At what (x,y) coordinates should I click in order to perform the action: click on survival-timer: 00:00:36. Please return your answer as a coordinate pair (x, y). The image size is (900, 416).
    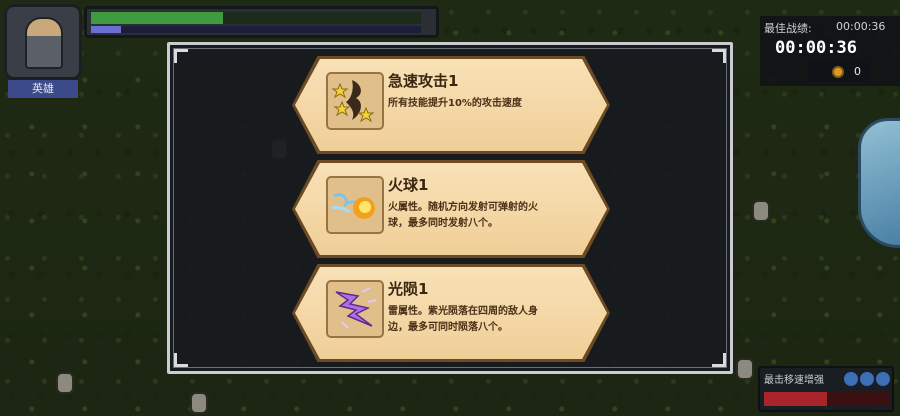
    Looking at the image, I should click on (816, 48).